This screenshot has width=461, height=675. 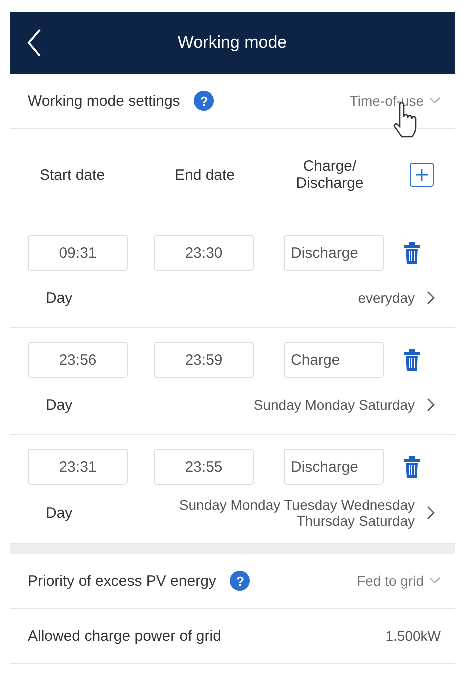 What do you see at coordinates (386, 298) in the screenshot?
I see `days-value: everyday` at bounding box center [386, 298].